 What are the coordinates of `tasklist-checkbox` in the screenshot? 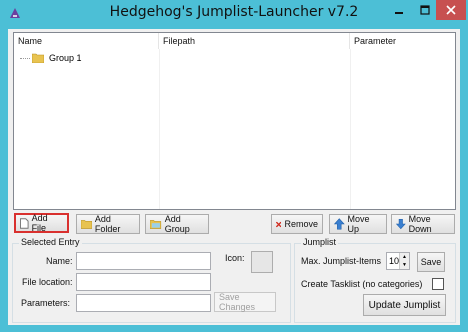 It's located at (438, 284).